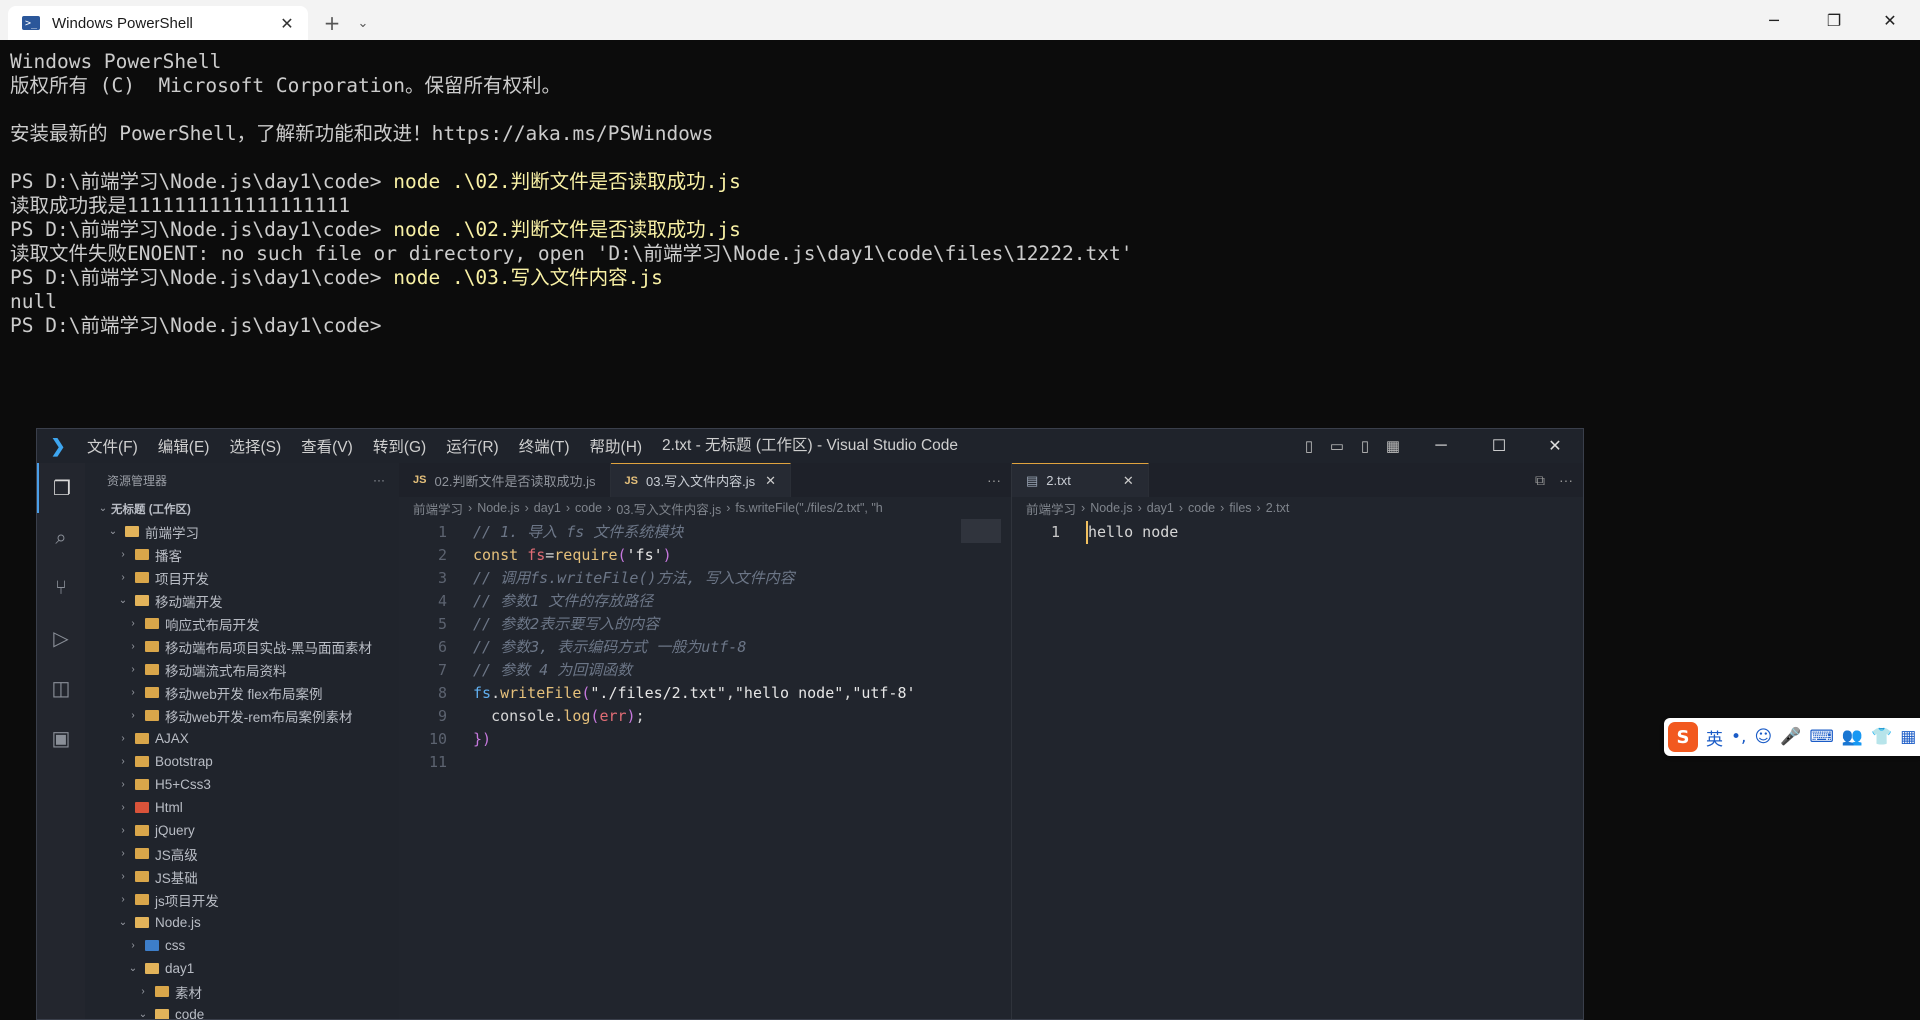 The width and height of the screenshot is (1920, 1020). Describe the element at coordinates (61, 588) in the screenshot. I see `source-control-icon: ⑂` at that location.